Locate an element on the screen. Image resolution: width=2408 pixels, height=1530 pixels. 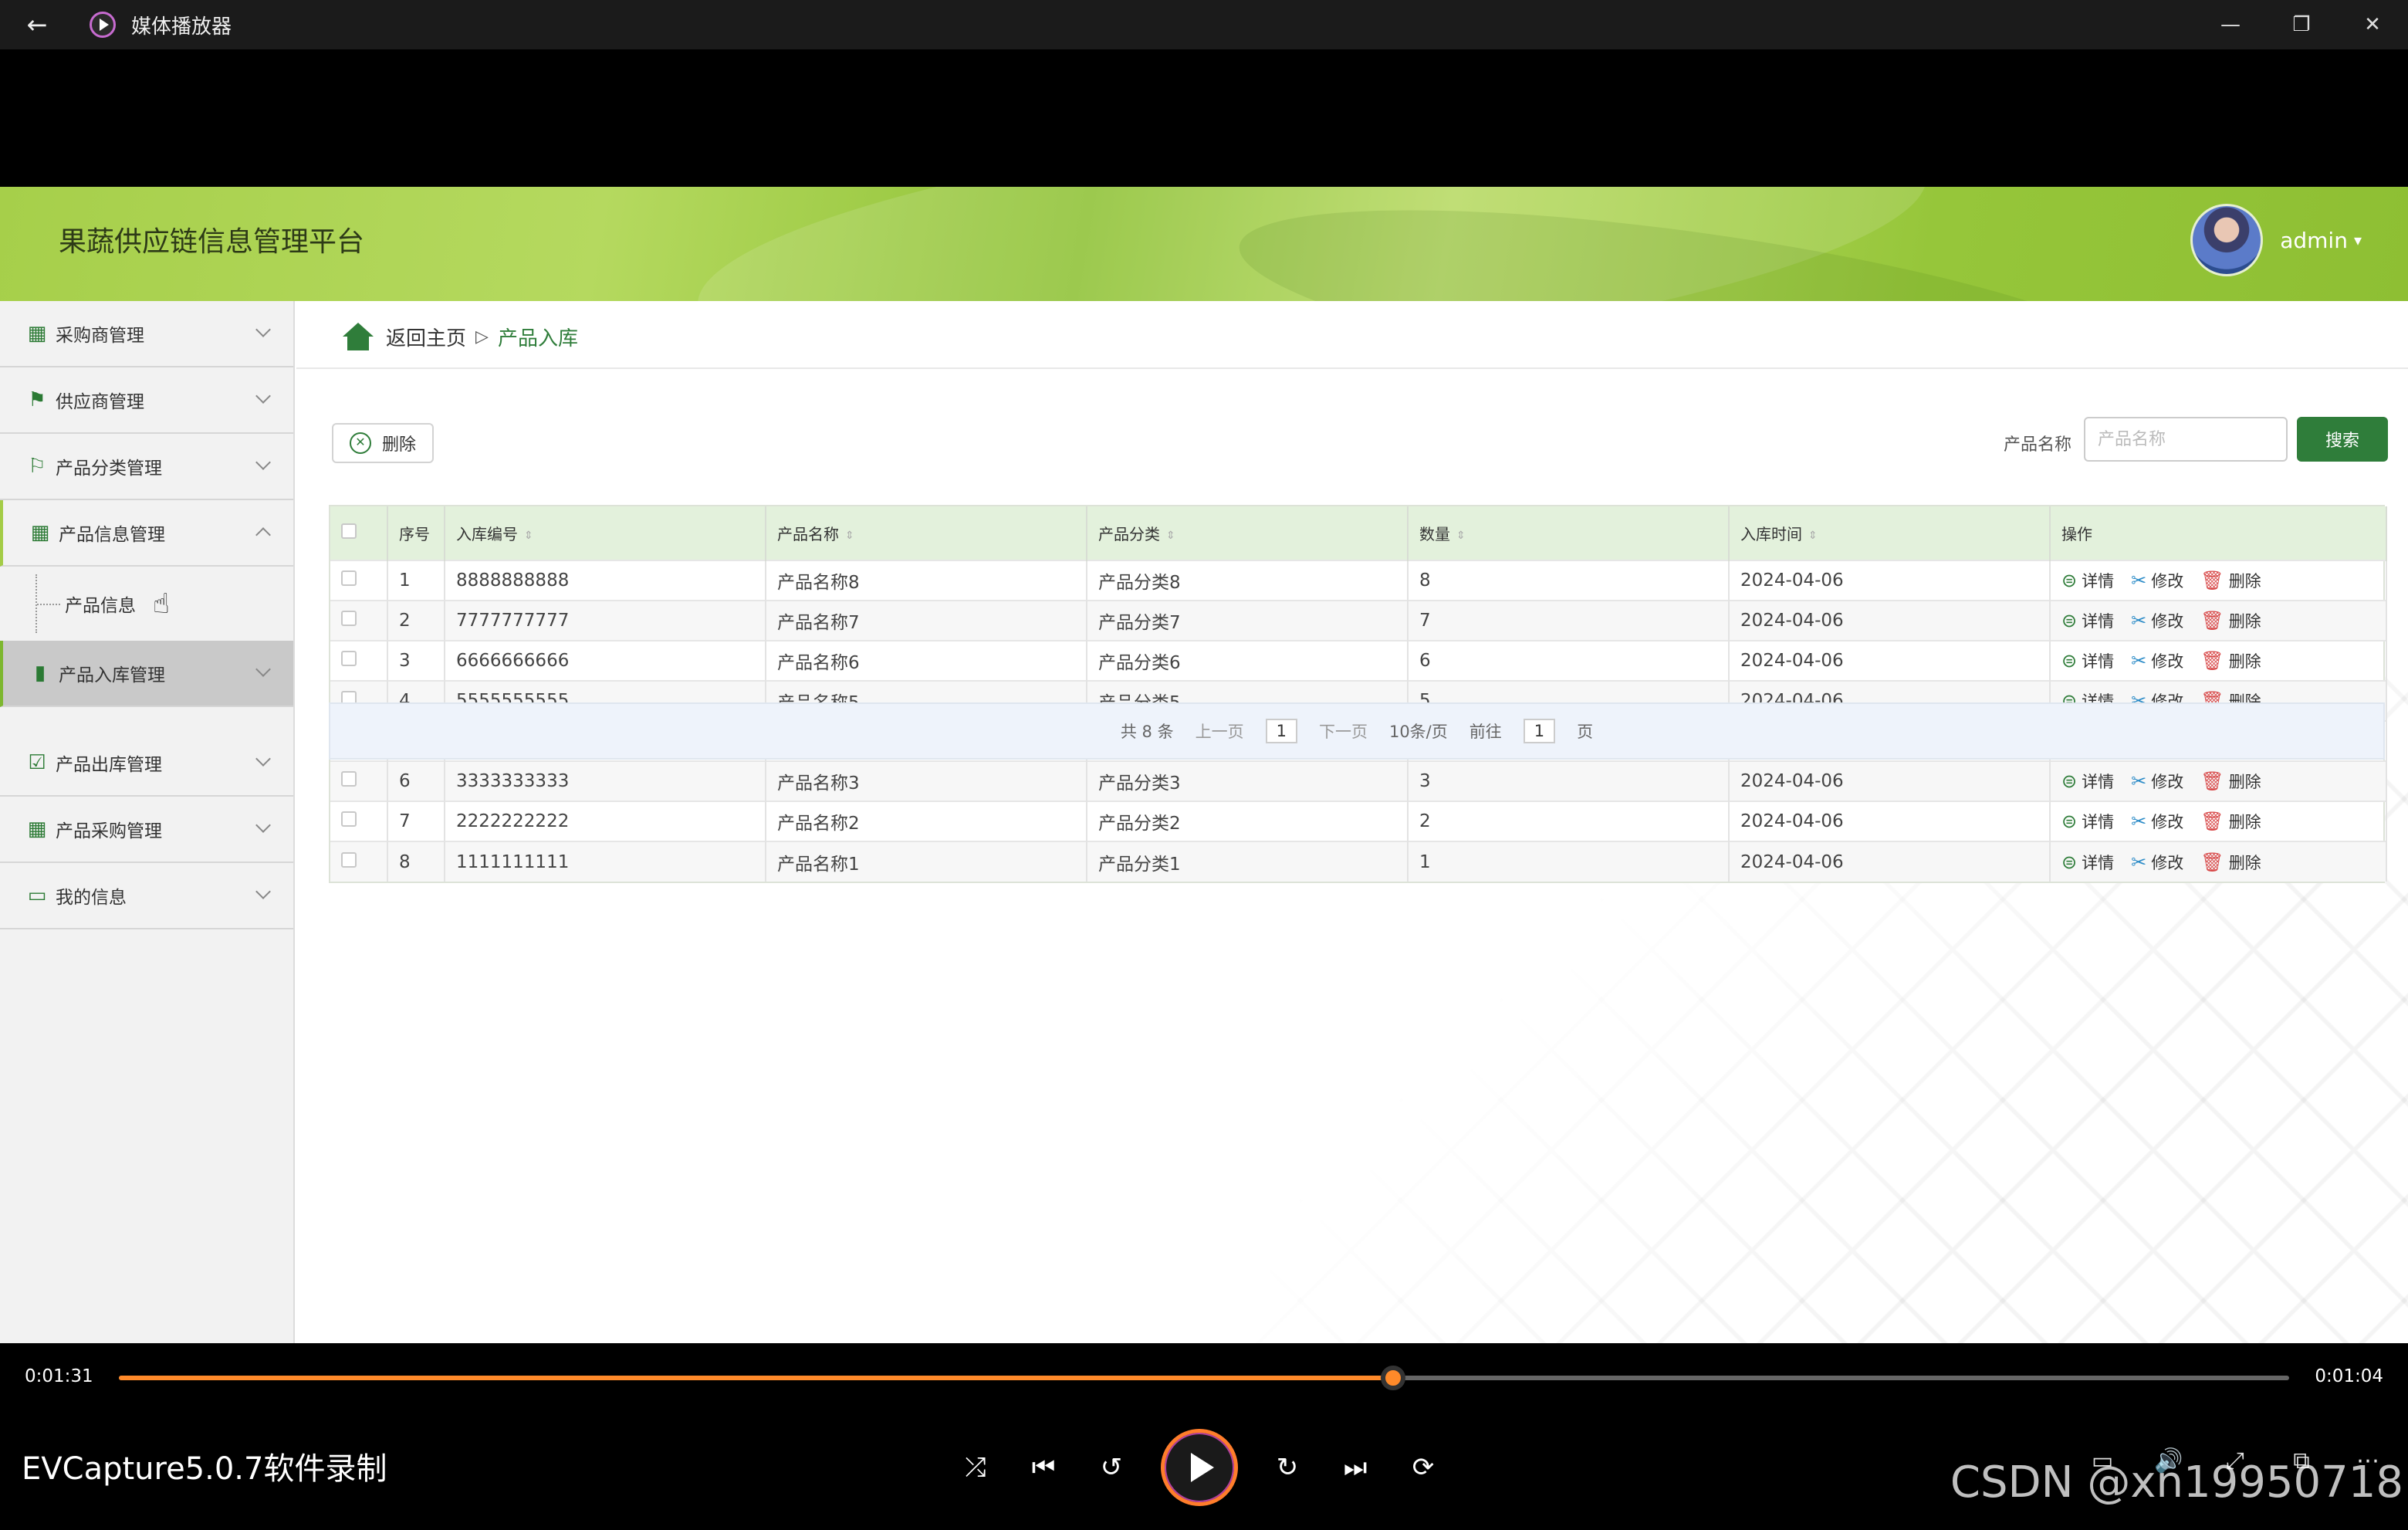
column-header: 入库编号 ⇕ is located at coordinates (605, 533).